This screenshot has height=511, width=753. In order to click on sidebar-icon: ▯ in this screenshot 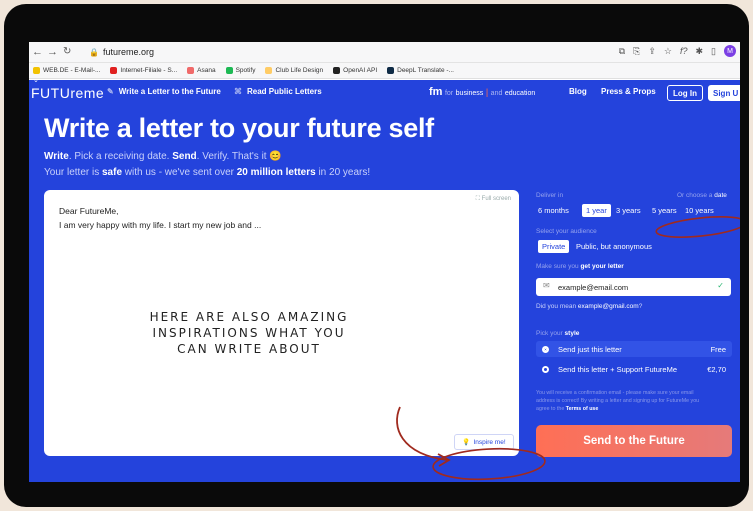, I will do `click(713, 51)`.